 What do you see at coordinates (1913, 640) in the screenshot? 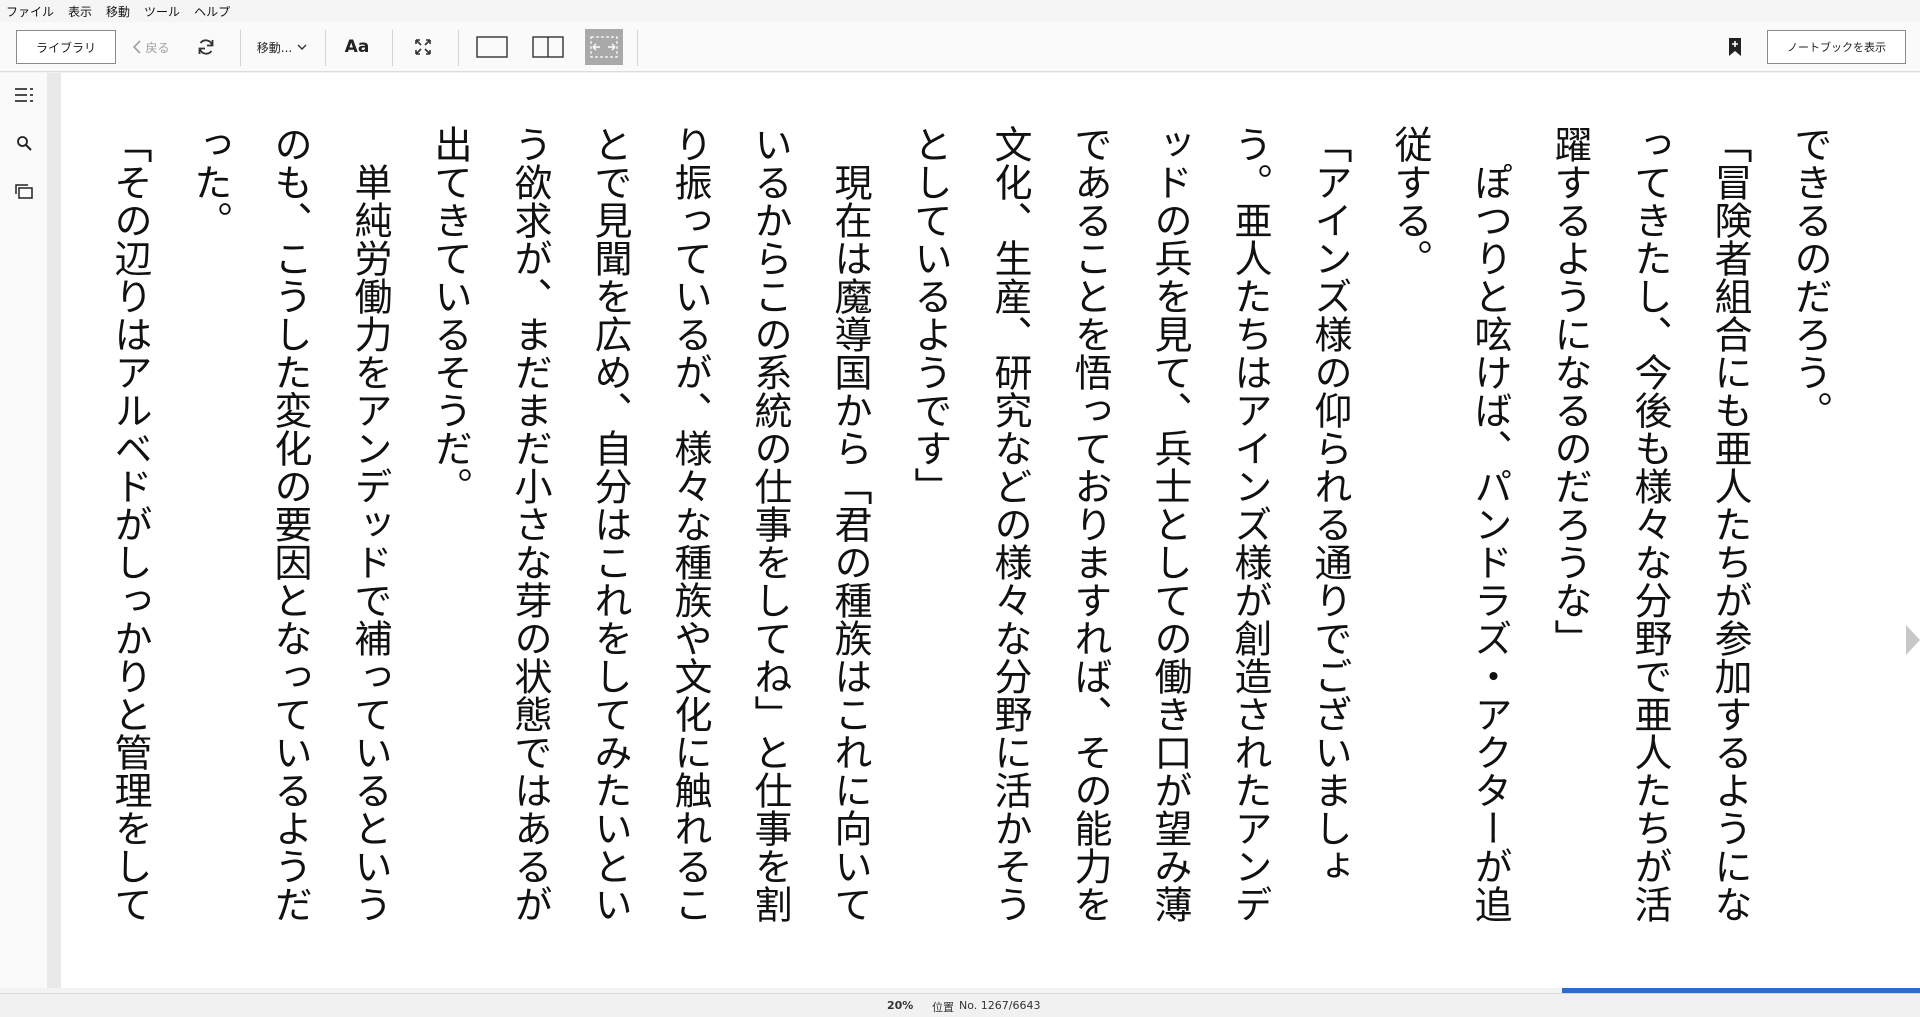
I see `next-page-arrow-icon` at bounding box center [1913, 640].